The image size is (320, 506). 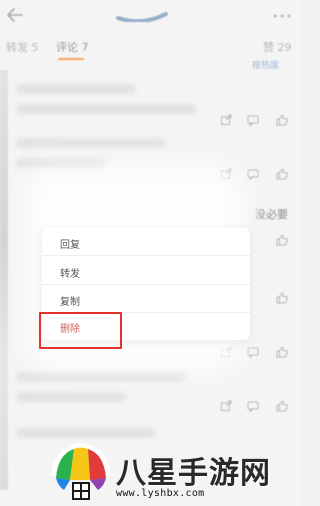 What do you see at coordinates (4, 280) in the screenshot?
I see `left-edge-shadow` at bounding box center [4, 280].